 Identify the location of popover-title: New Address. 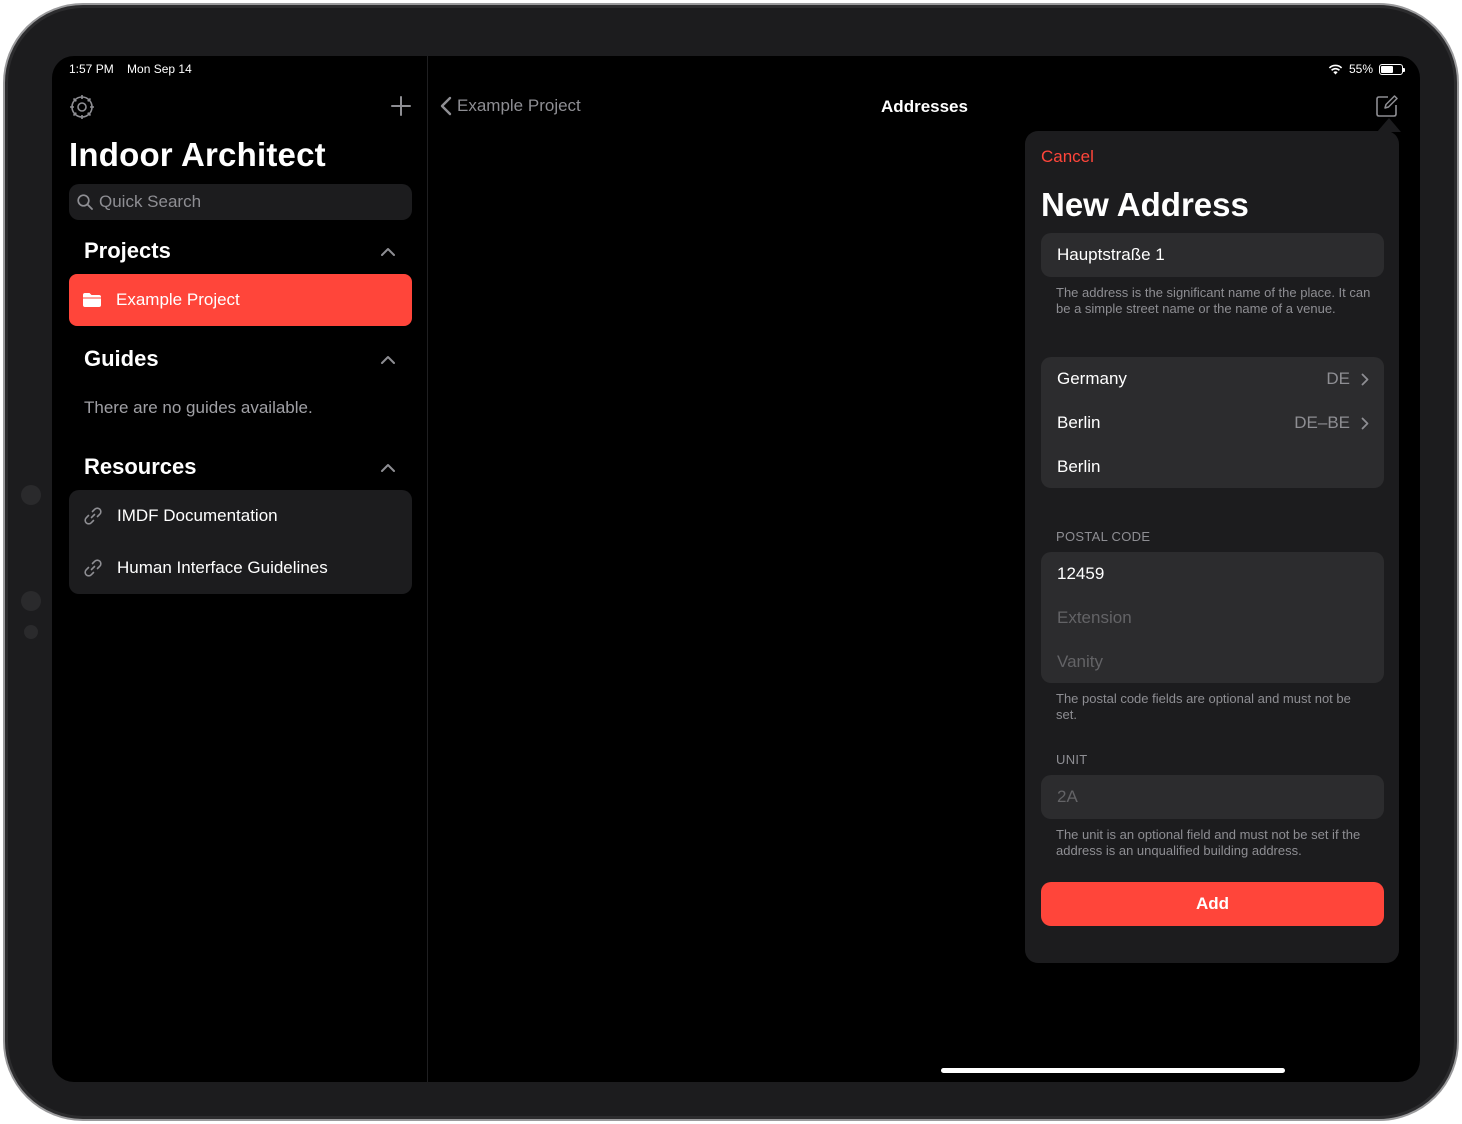
(1145, 204).